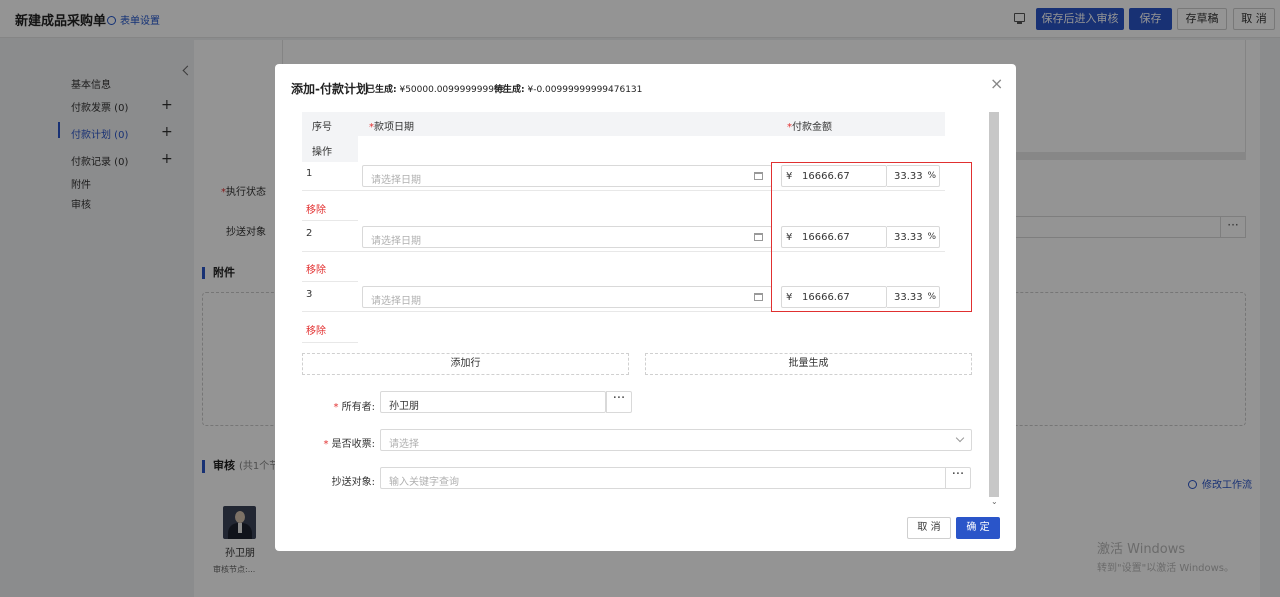  Describe the element at coordinates (353, 482) in the screenshot. I see `cc-label: 抄送对象:` at that location.